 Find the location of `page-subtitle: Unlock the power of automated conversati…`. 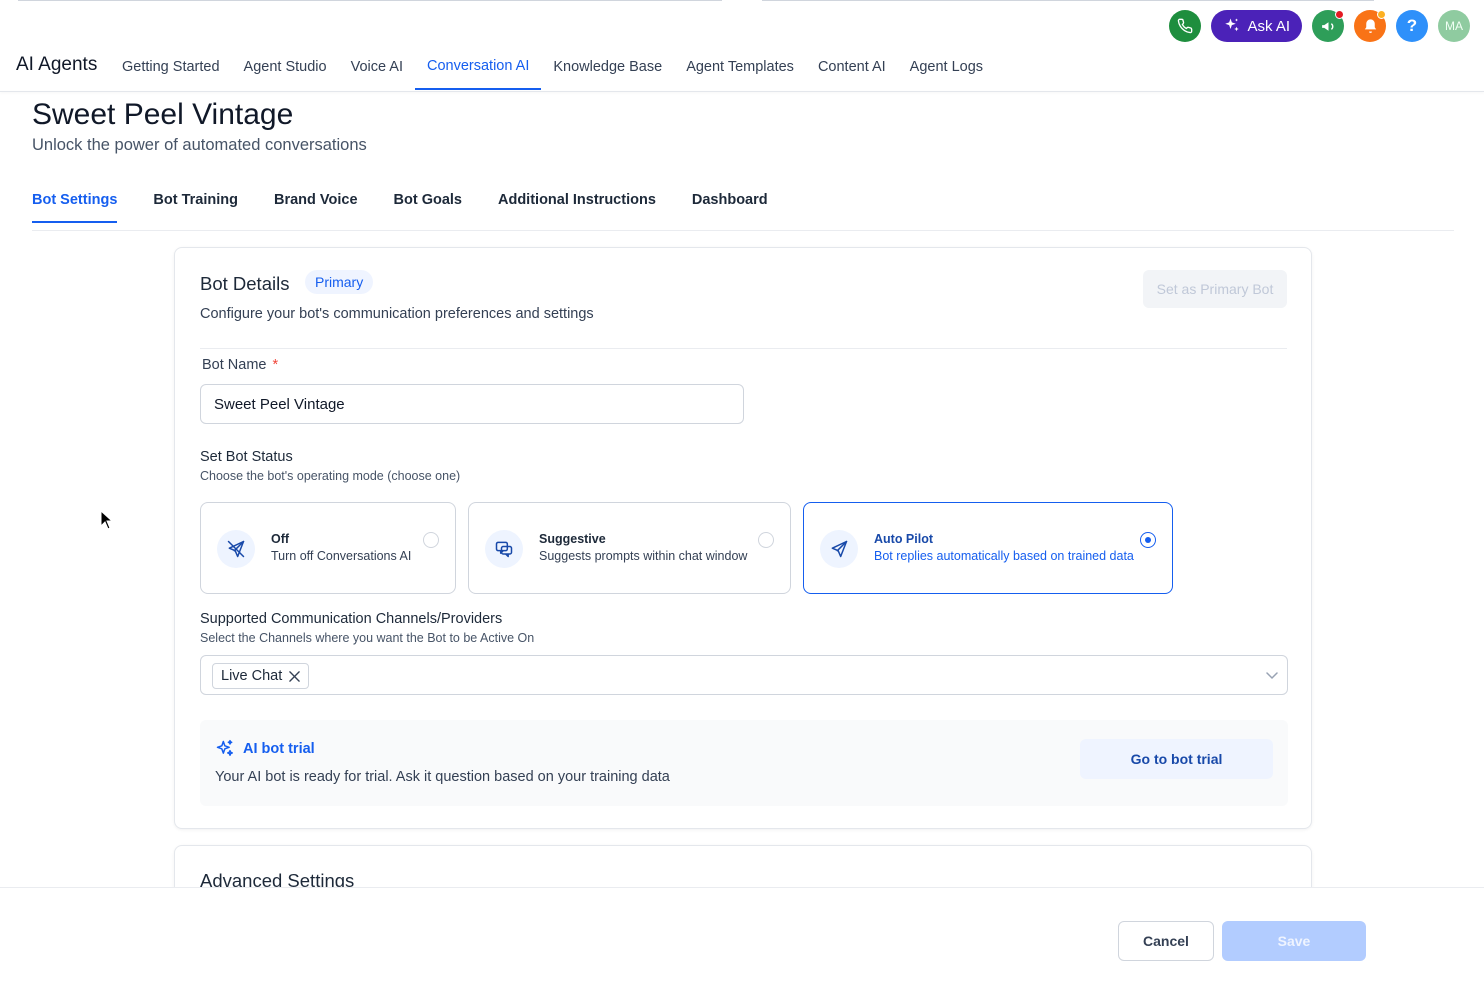

page-subtitle: Unlock the power of automated conversati… is located at coordinates (199, 145).